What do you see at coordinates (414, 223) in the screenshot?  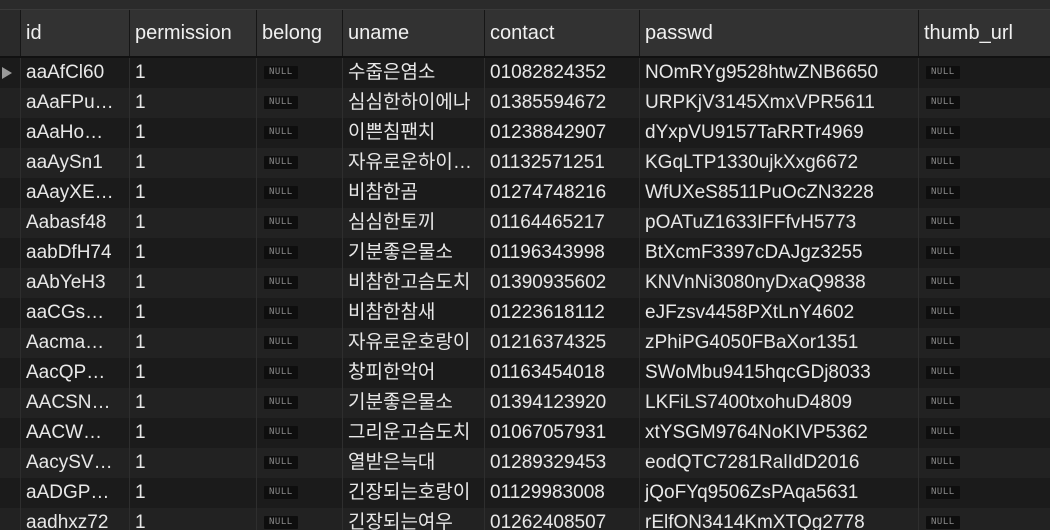 I see `cell-uname: 심심한토끼` at bounding box center [414, 223].